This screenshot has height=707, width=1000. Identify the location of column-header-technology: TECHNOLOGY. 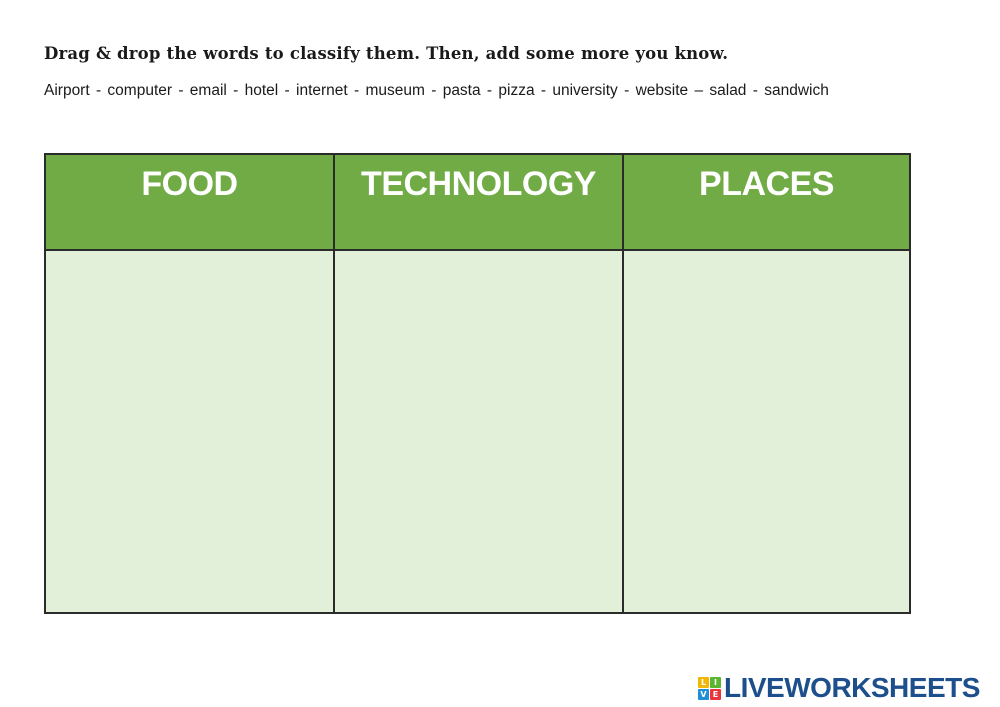
(479, 203).